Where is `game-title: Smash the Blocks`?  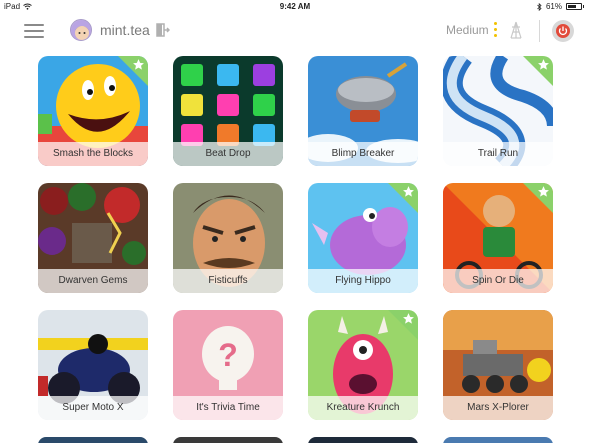
game-title: Smash the Blocks is located at coordinates (93, 154).